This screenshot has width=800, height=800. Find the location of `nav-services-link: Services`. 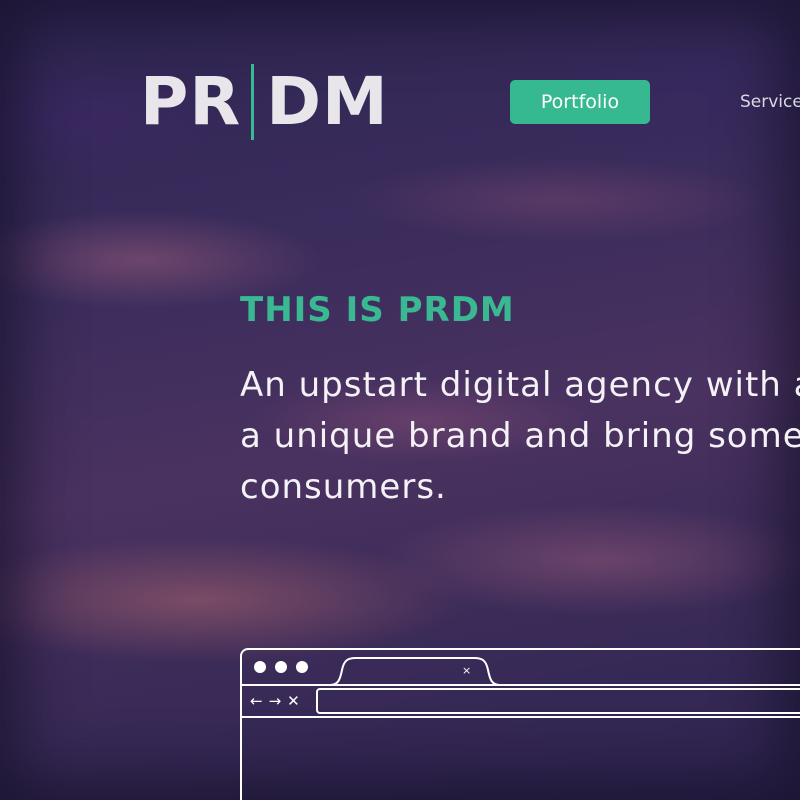

nav-services-link: Services is located at coordinates (770, 102).